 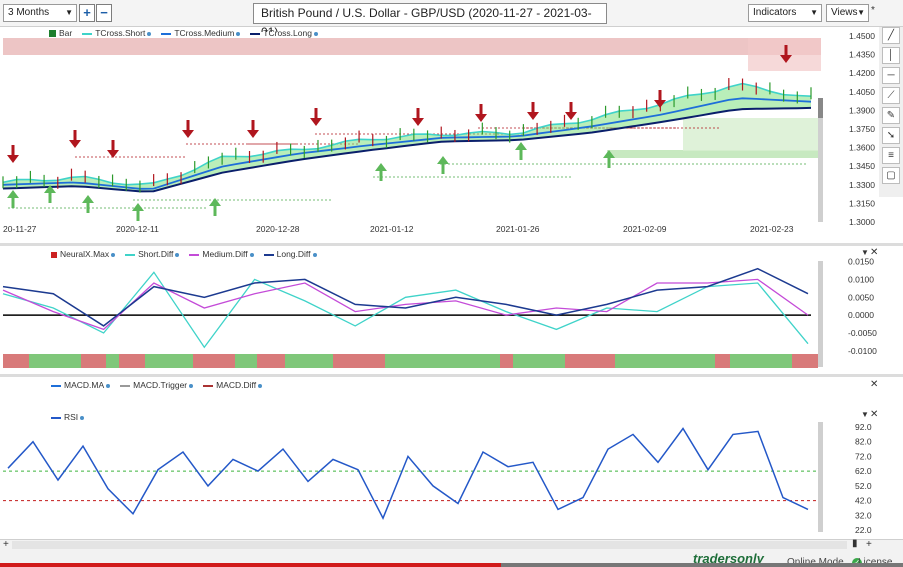 What do you see at coordinates (891, 35) in the screenshot?
I see `line-tool-icon: ╱` at bounding box center [891, 35].